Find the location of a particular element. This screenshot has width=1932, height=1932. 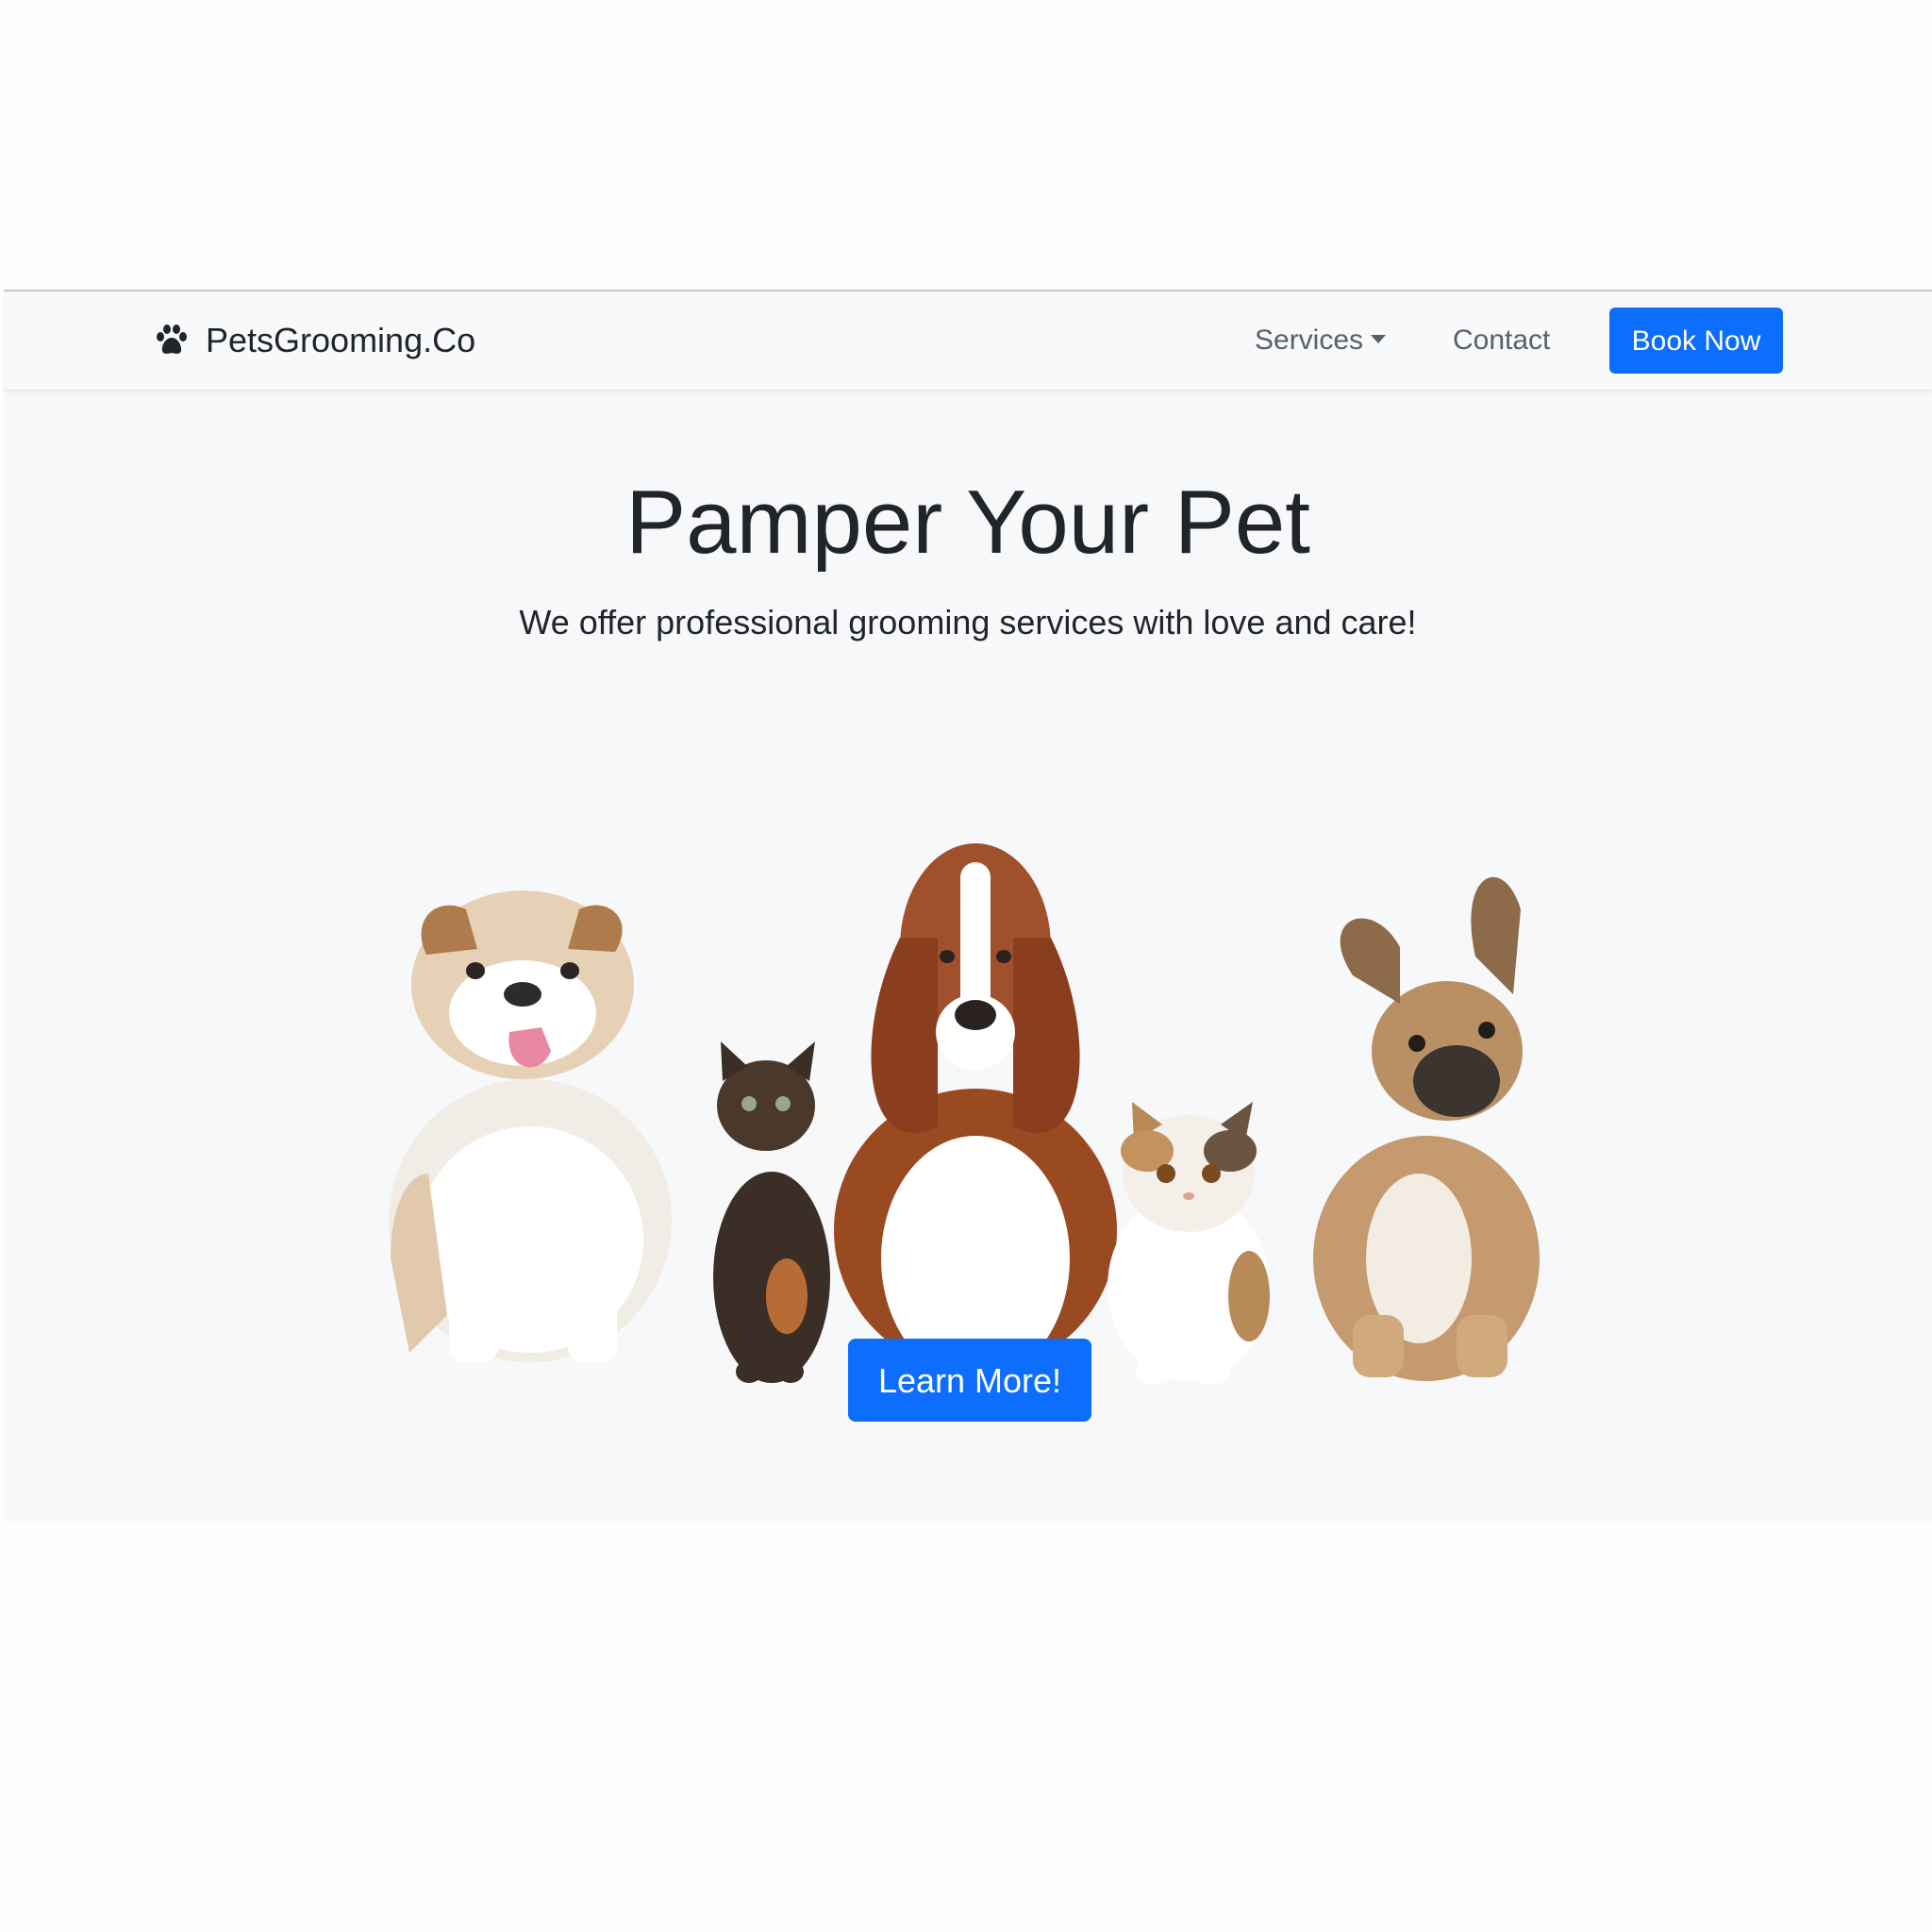

brand-name: PetsGrooming.Co is located at coordinates (341, 340).